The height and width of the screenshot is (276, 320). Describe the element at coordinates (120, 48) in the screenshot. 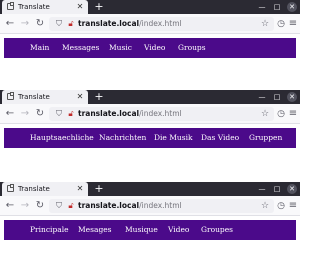

I see `nav-item-music: Music` at that location.